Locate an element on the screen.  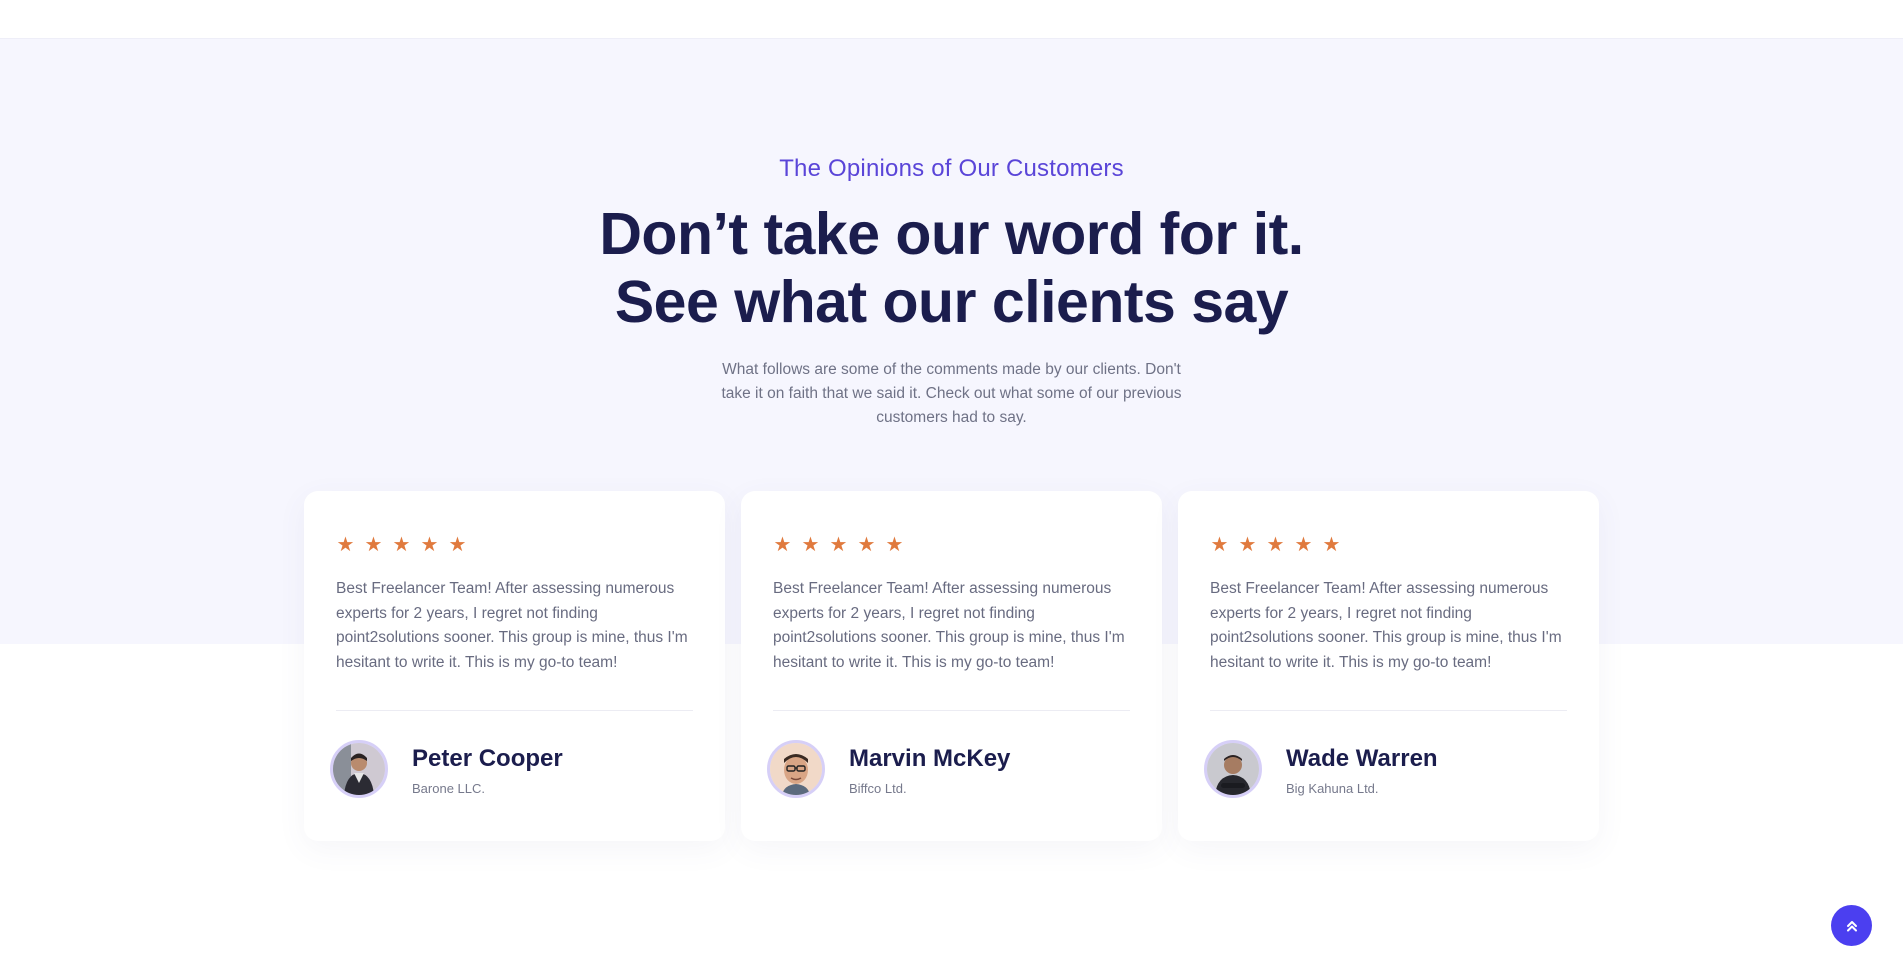
scroll-to-top-button is located at coordinates (1851, 925).